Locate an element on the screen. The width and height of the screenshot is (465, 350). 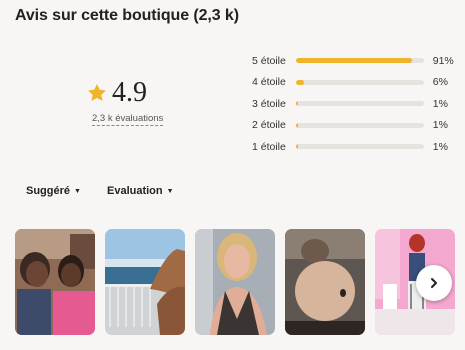
rating-score: 4.9 is located at coordinates (129, 92).